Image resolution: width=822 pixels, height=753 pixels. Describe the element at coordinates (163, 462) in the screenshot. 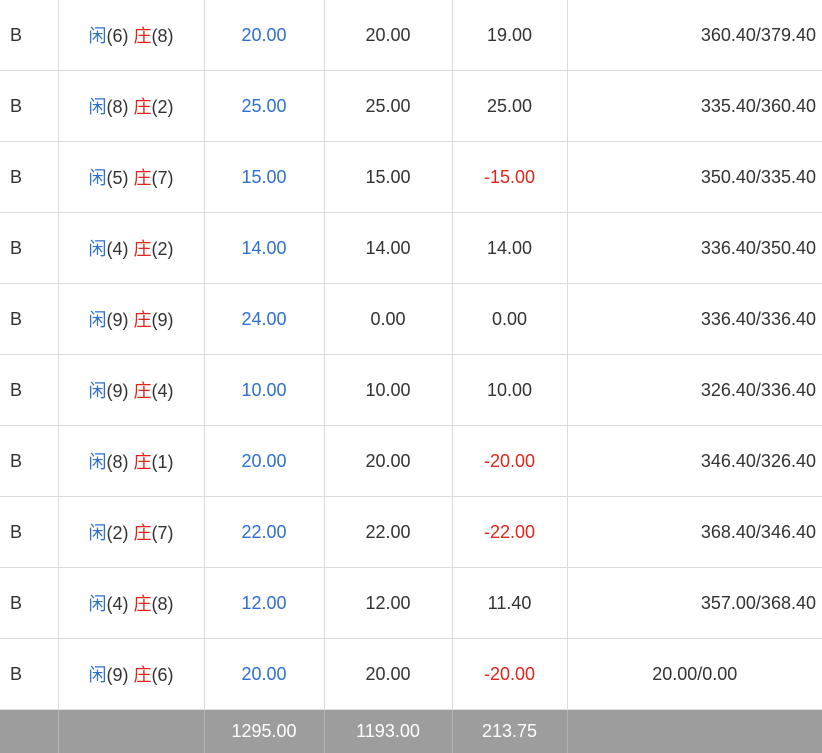

I see `banker-points: (1)` at that location.